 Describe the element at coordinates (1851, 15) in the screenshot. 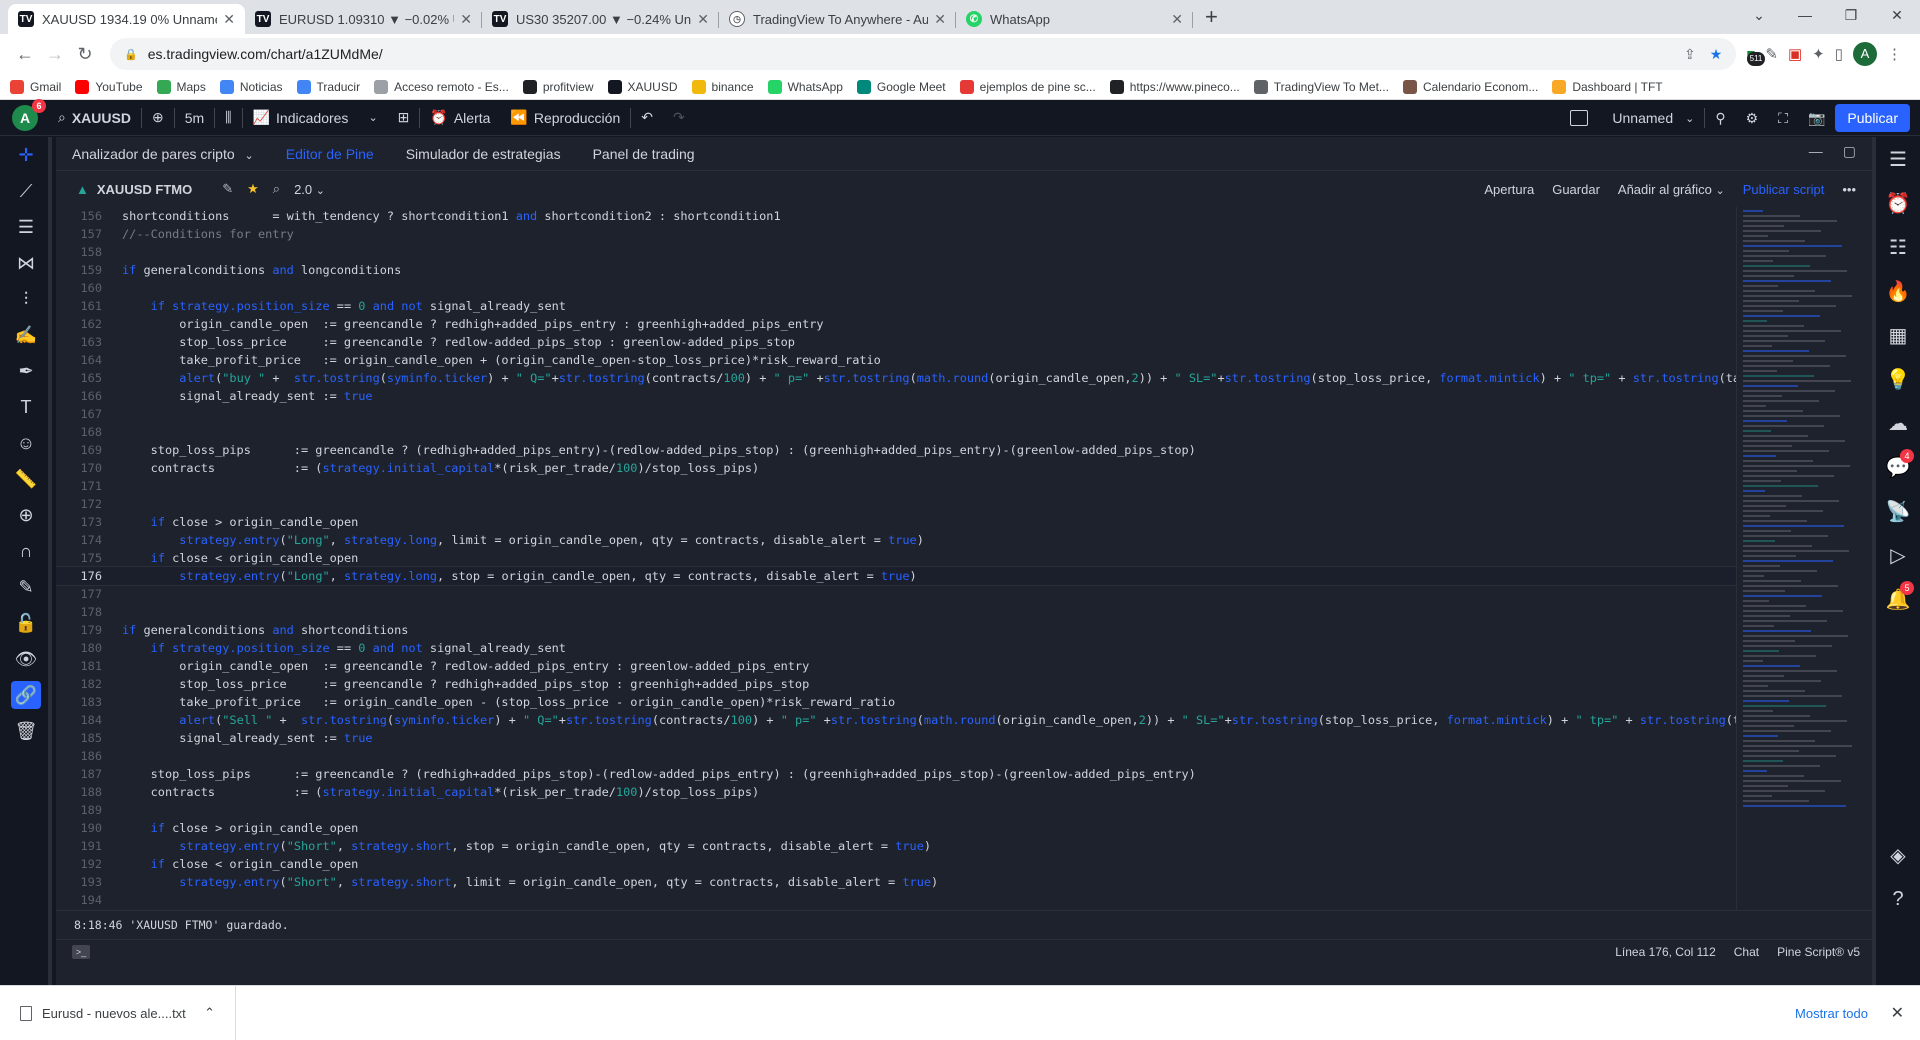

I see `maximize-button: ❐` at that location.